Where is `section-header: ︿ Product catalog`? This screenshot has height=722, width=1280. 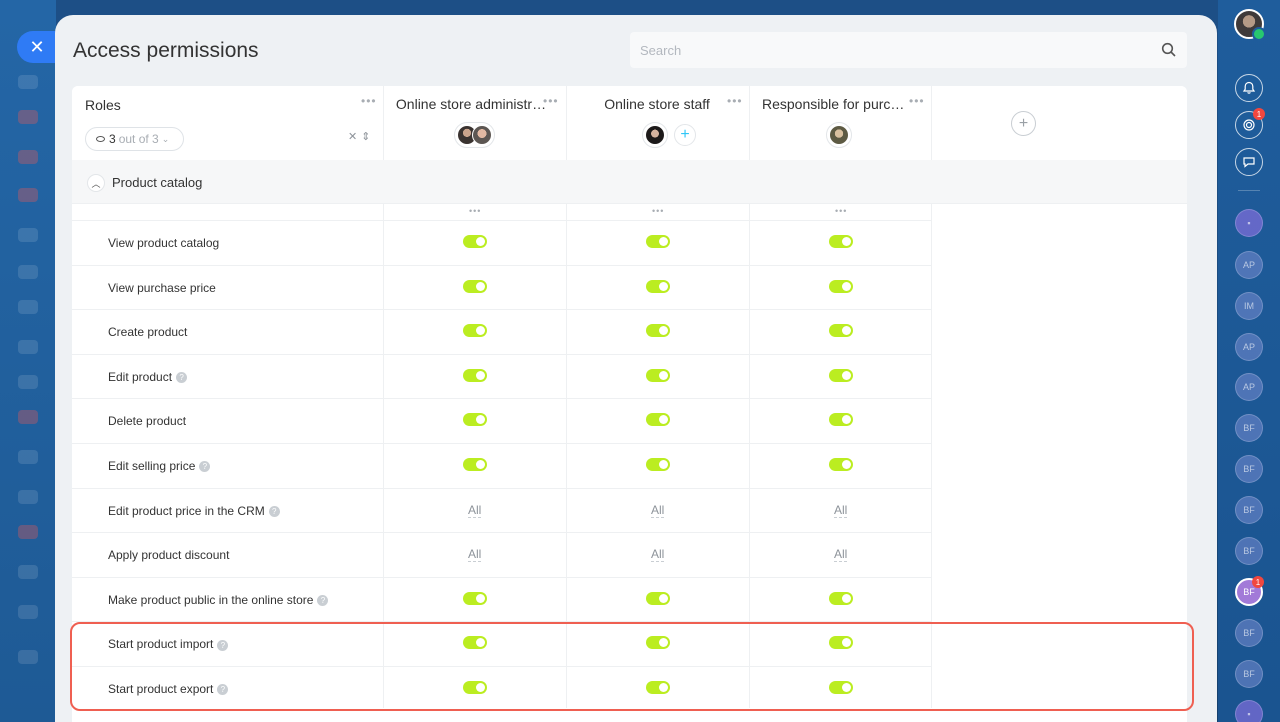 section-header: ︿ Product catalog is located at coordinates (629, 182).